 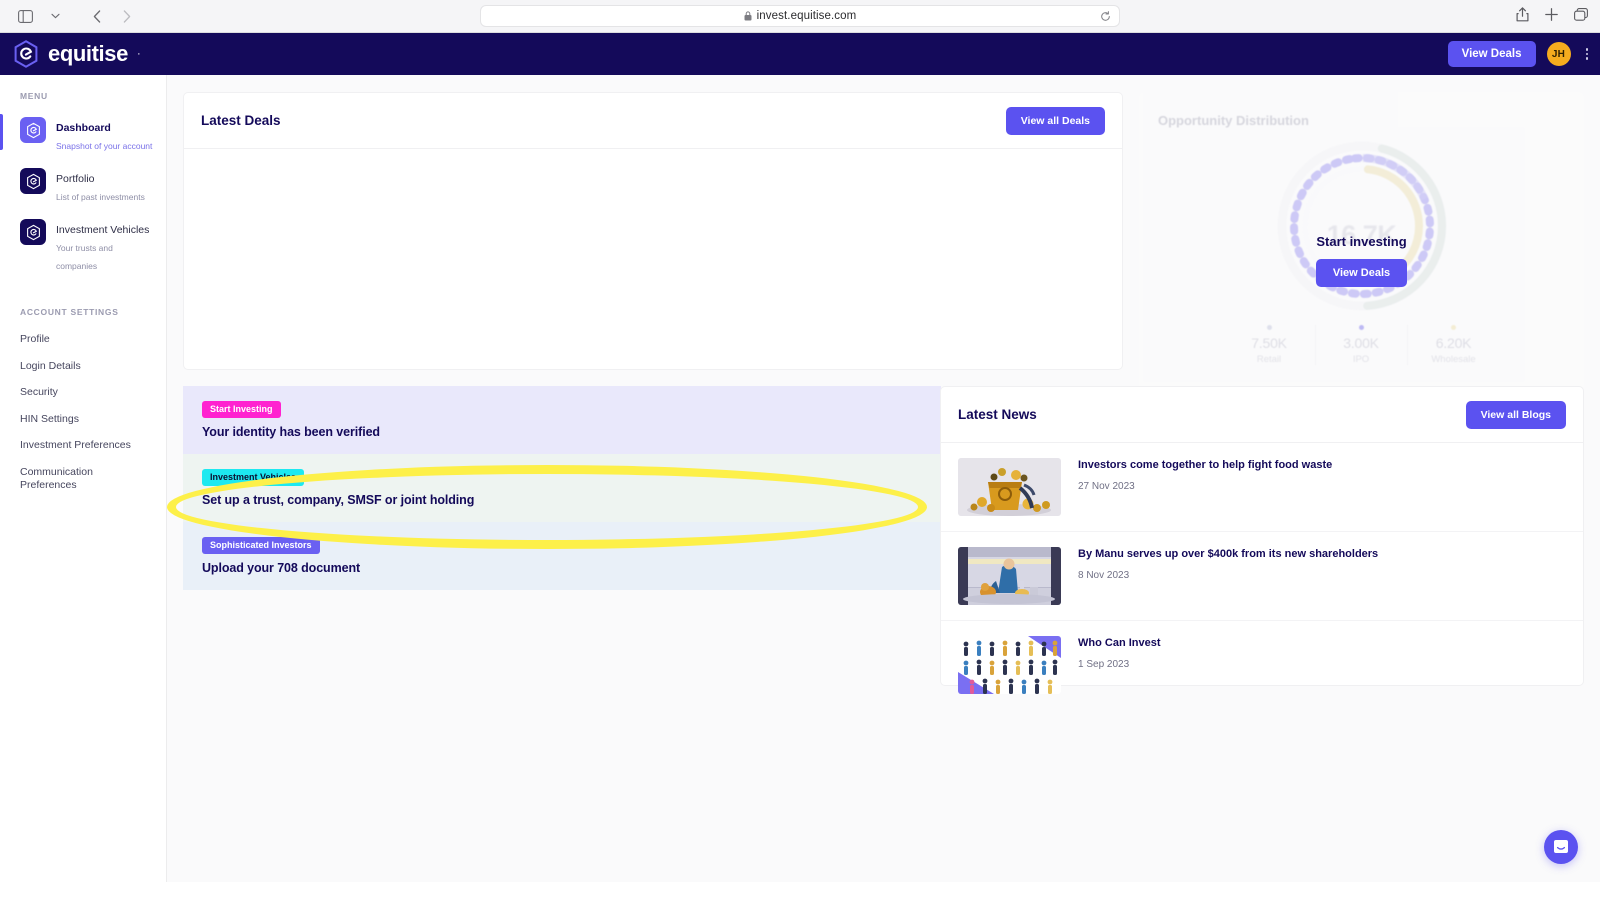 I want to click on legend-label: Wholesale, so click(x=1453, y=359).